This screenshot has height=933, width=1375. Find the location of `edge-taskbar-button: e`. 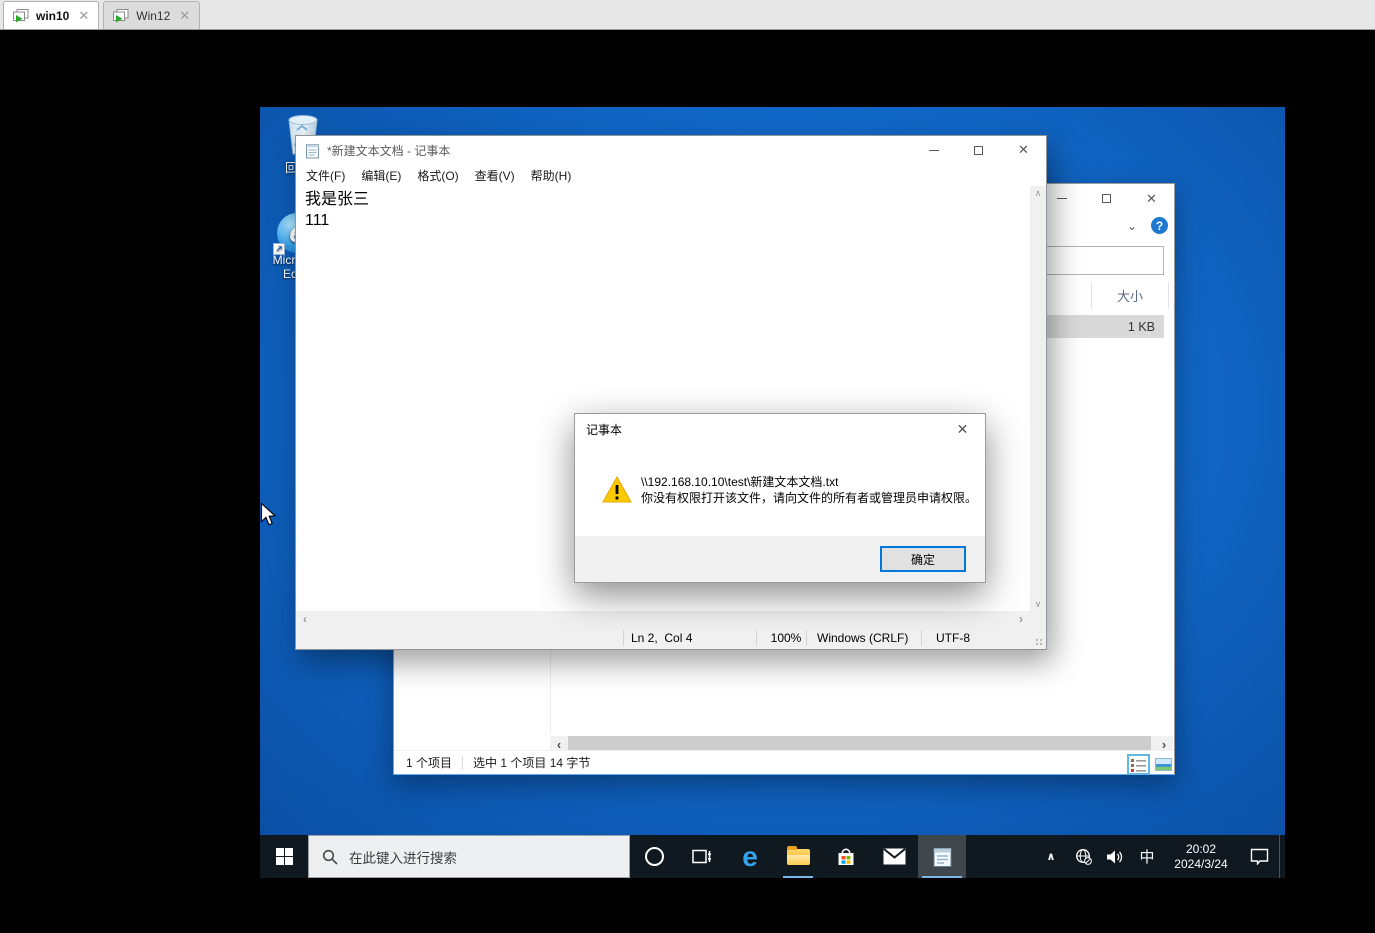

edge-taskbar-button: e is located at coordinates (750, 856).